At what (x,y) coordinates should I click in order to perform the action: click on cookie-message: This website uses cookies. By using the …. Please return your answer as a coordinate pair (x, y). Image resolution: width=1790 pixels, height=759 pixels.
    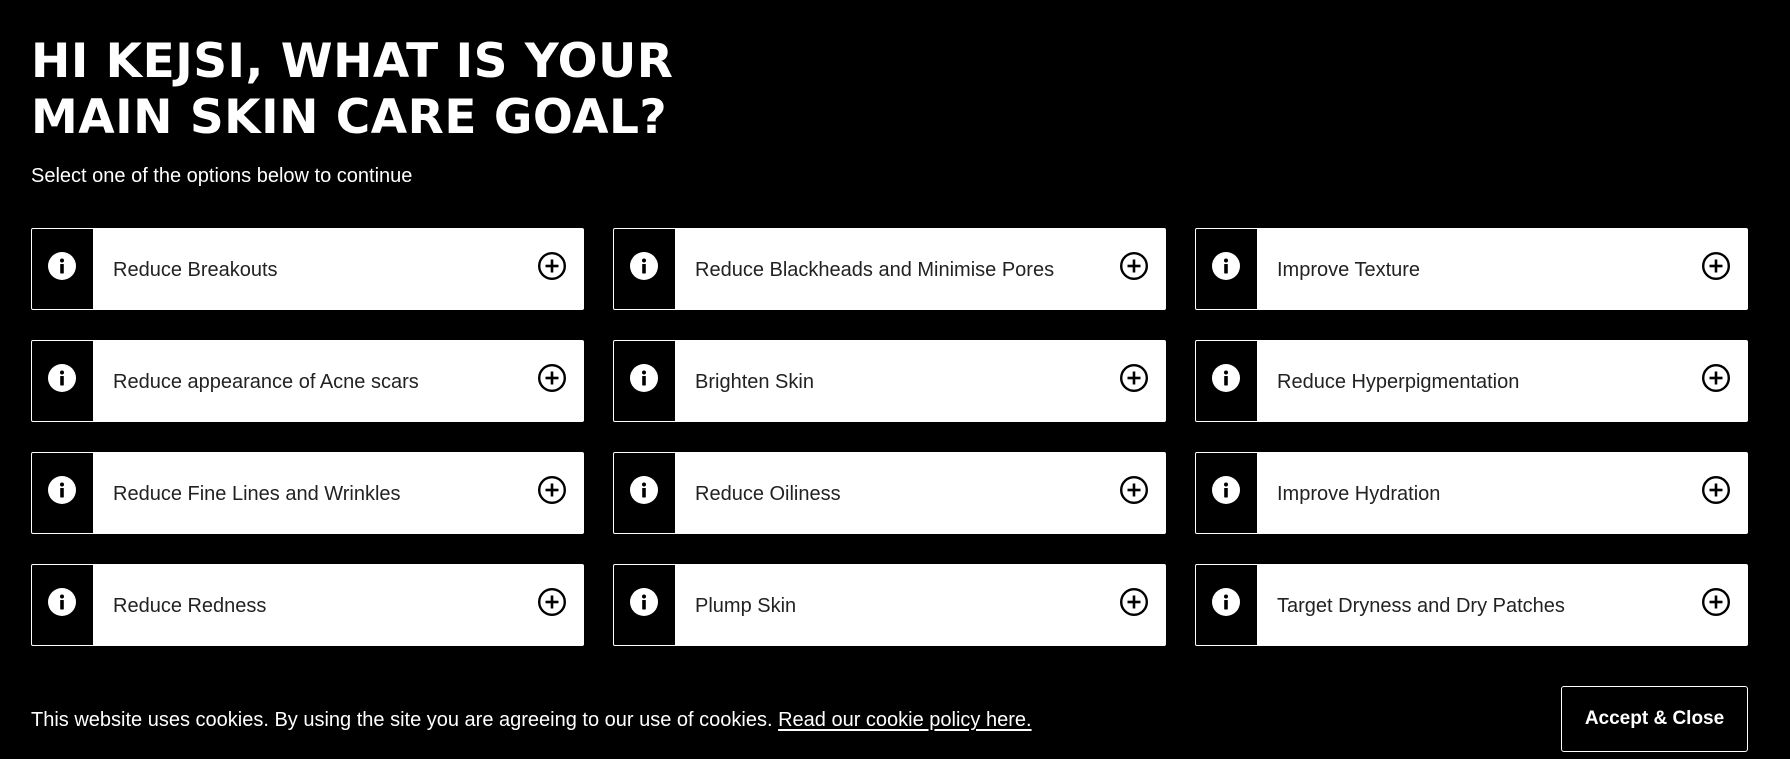
    Looking at the image, I should click on (531, 720).